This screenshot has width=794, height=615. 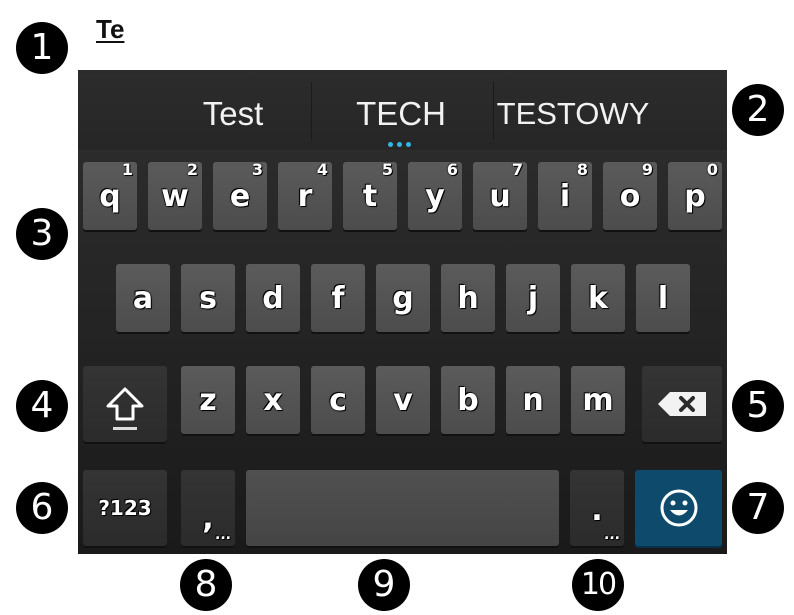 I want to click on typed-text: Te, so click(x=110, y=29).